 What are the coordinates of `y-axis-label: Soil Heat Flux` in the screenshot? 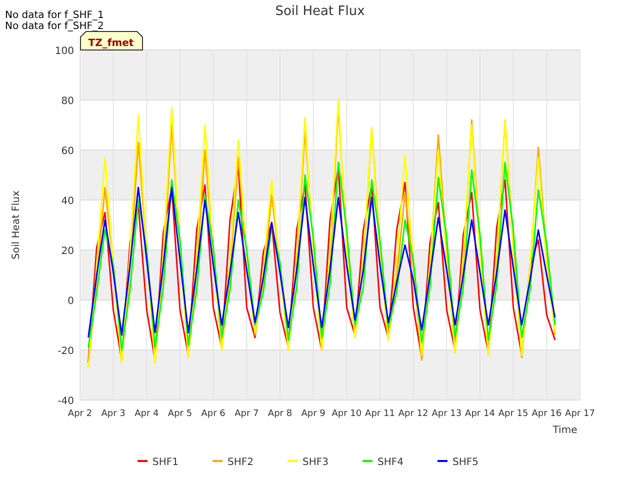 It's located at (16, 225).